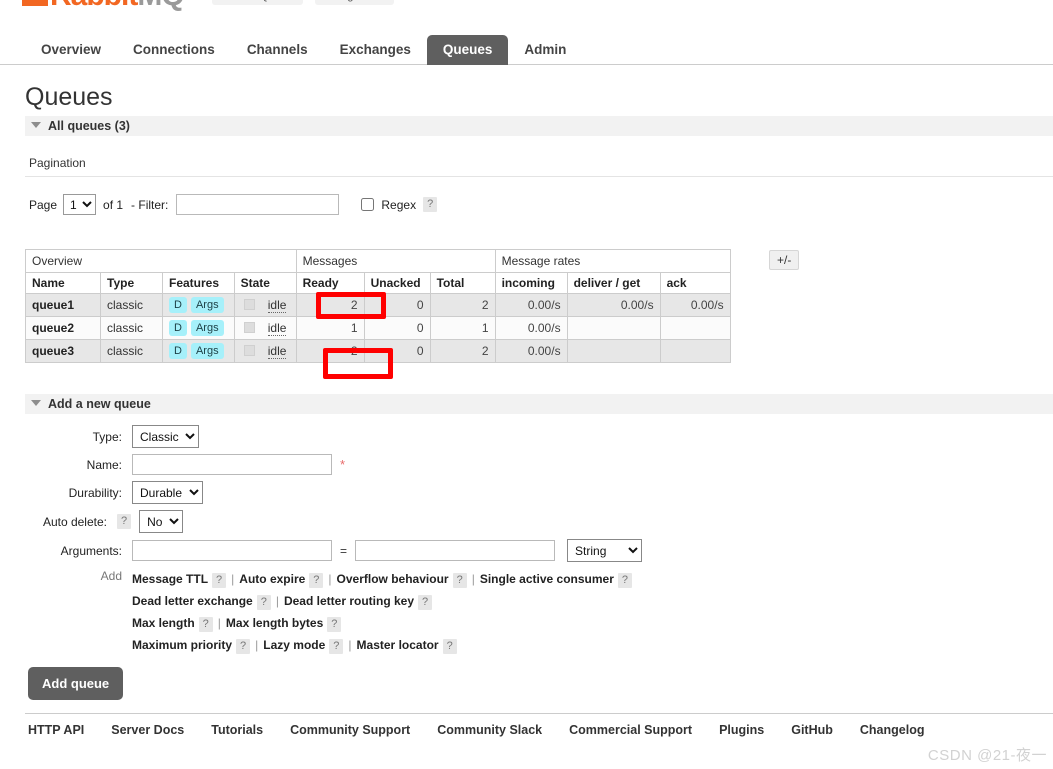 The image size is (1053, 769). What do you see at coordinates (265, 305) in the screenshot?
I see `cell-queue-state: idle` at bounding box center [265, 305].